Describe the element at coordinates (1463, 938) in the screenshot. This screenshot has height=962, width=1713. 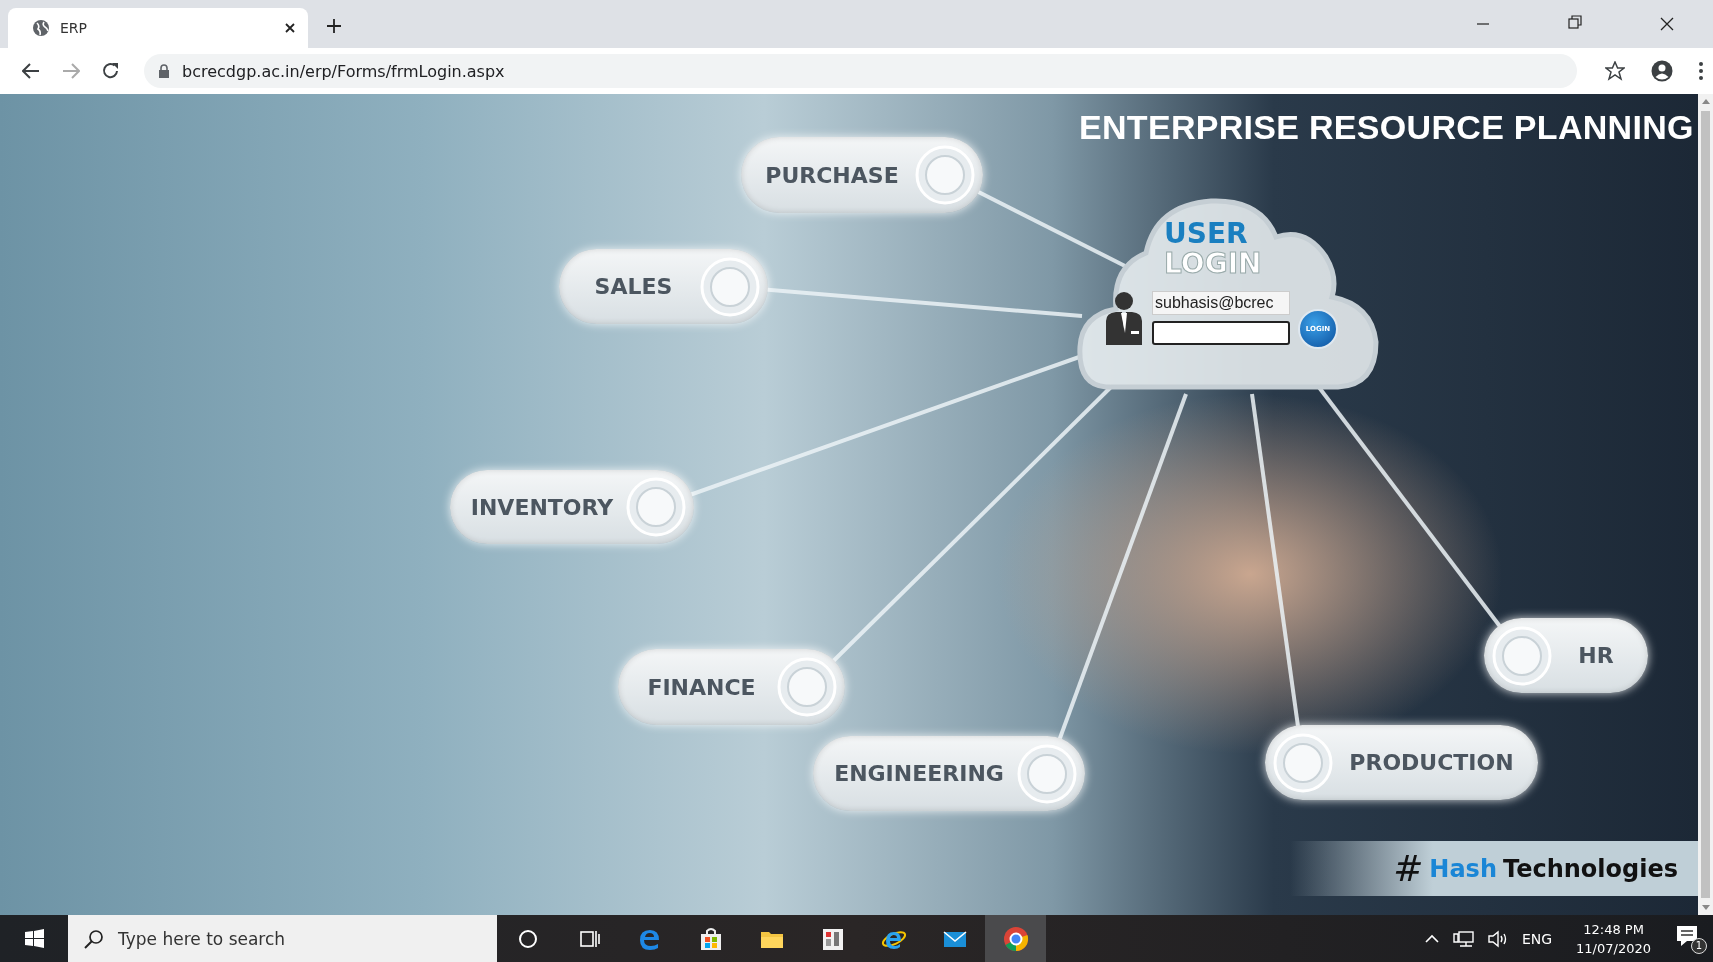
I see `network-icon` at that location.